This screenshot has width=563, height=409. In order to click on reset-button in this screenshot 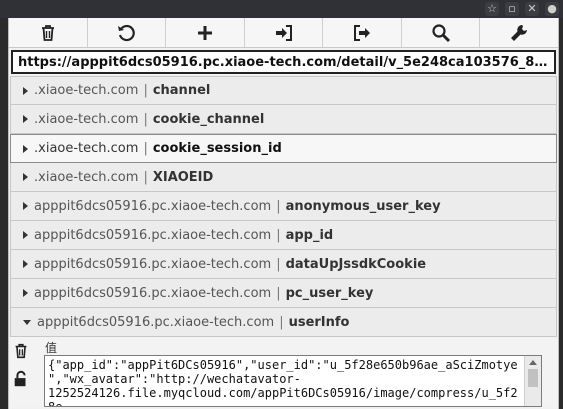, I will do `click(127, 32)`.